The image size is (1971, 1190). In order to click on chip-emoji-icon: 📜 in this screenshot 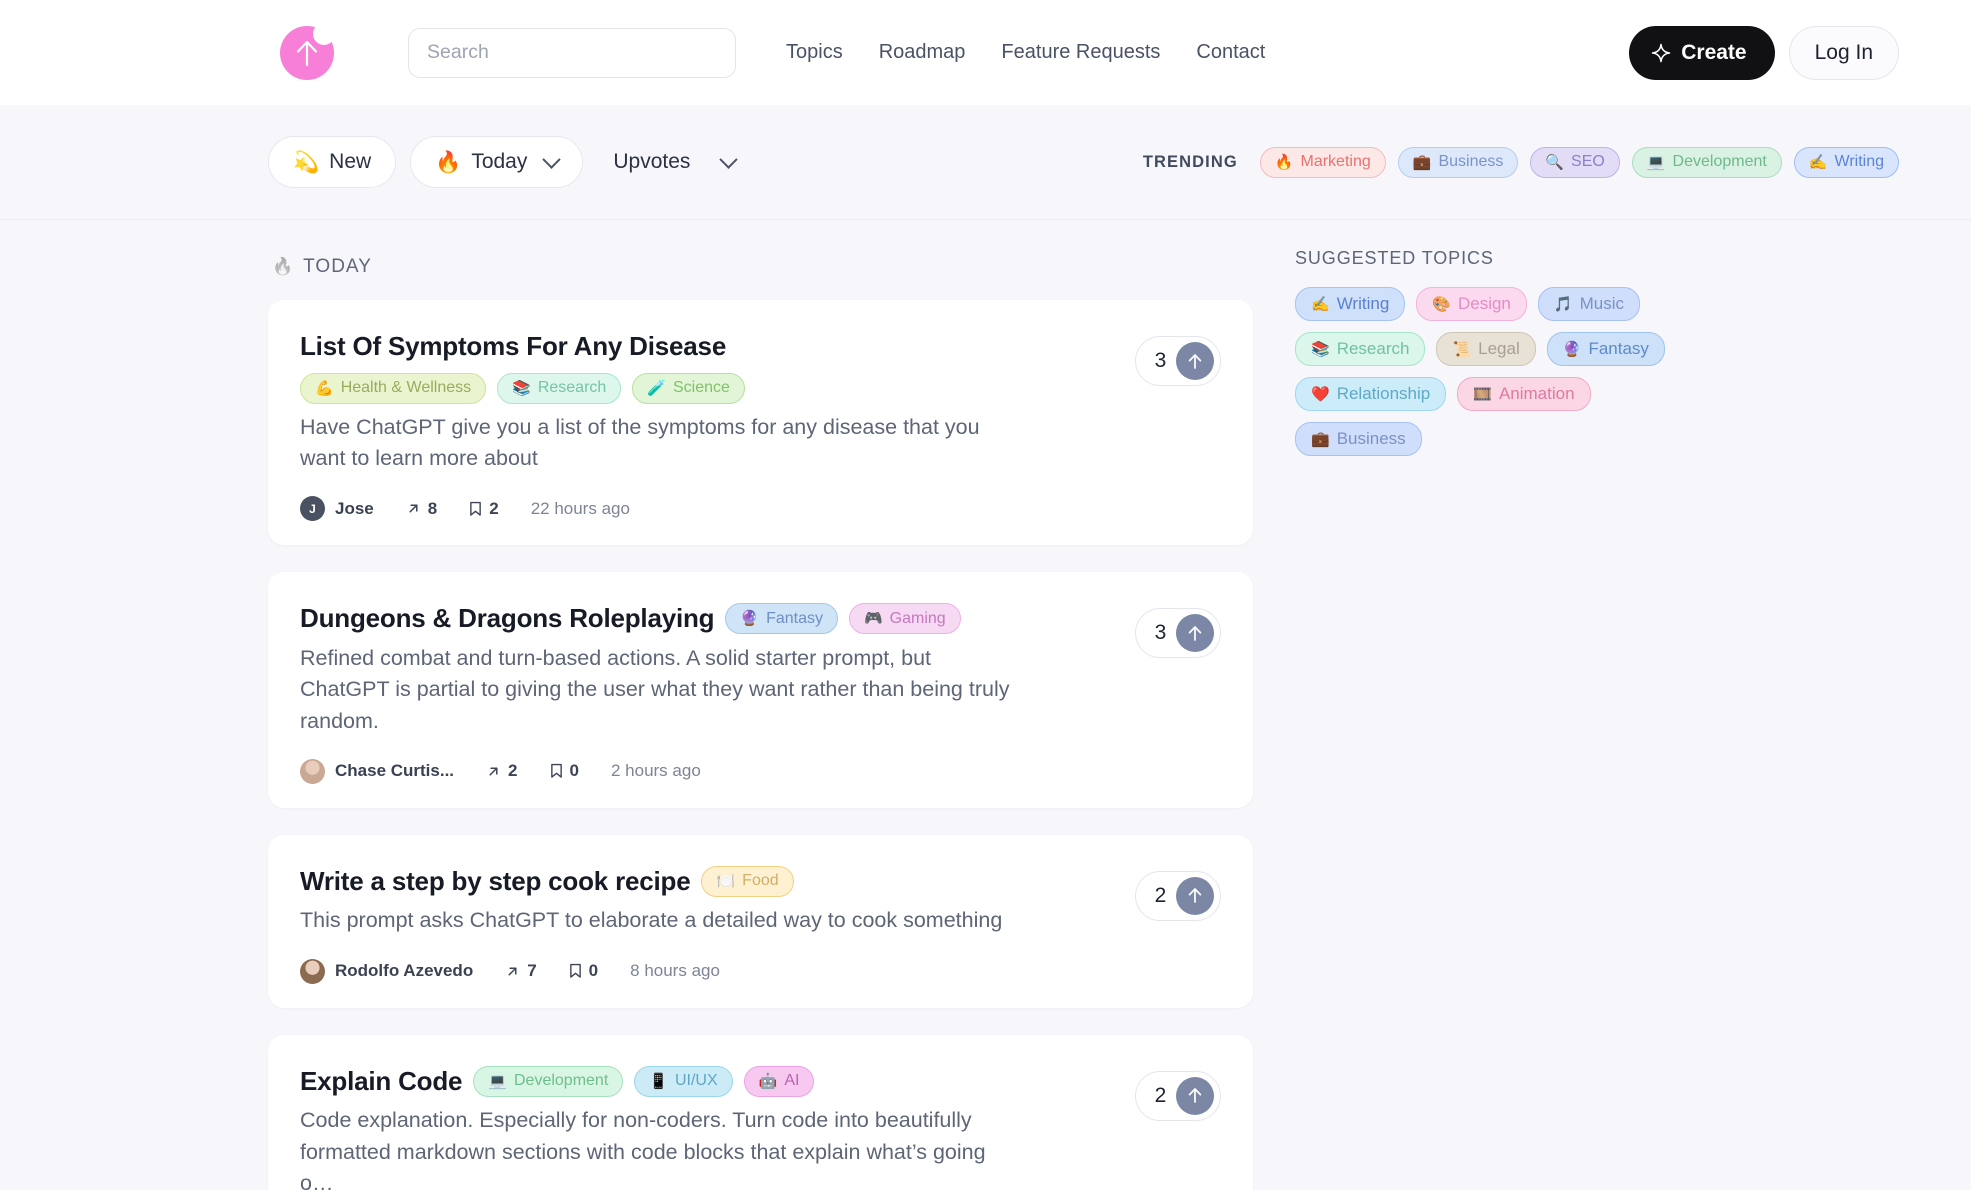, I will do `click(1462, 349)`.